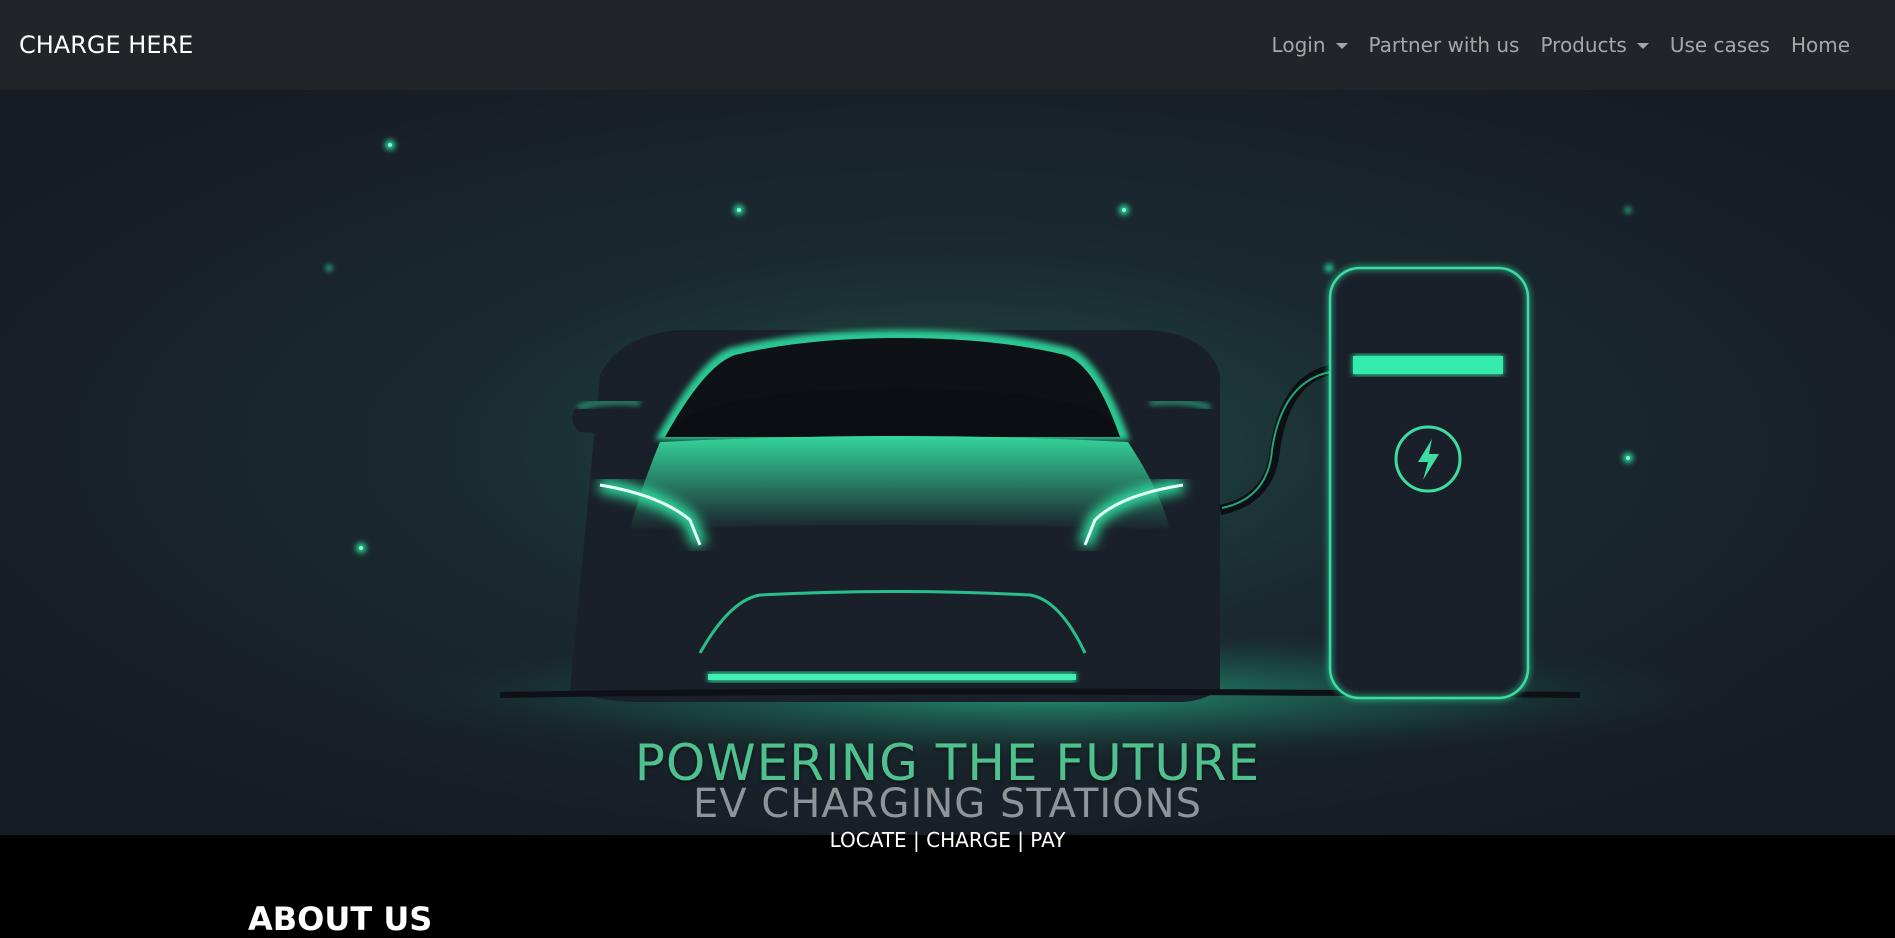 This screenshot has height=938, width=1895. What do you see at coordinates (340, 919) in the screenshot?
I see `about-heading: ABOUT US` at bounding box center [340, 919].